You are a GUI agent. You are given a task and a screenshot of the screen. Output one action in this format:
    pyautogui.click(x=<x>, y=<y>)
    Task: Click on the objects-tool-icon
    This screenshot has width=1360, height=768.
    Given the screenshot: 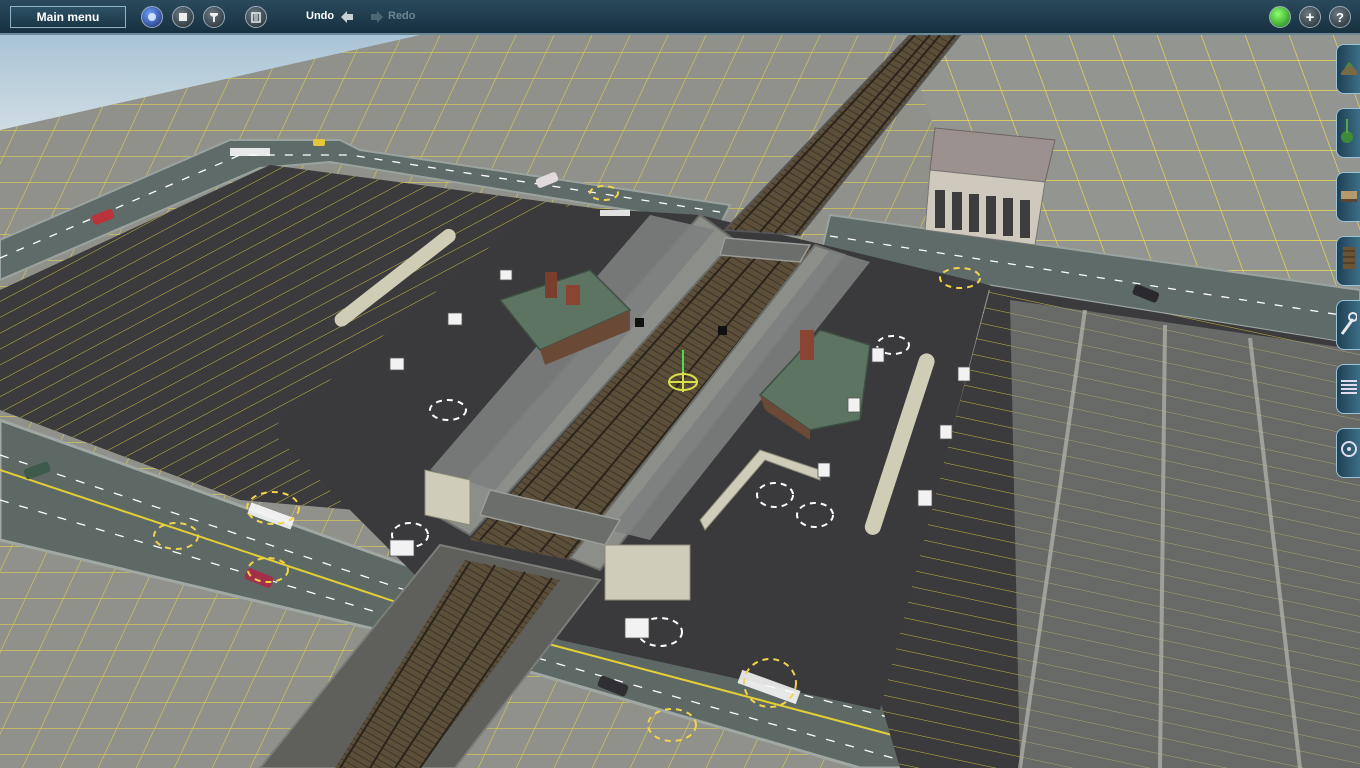 What is the action you would take?
    pyautogui.click(x=1348, y=197)
    